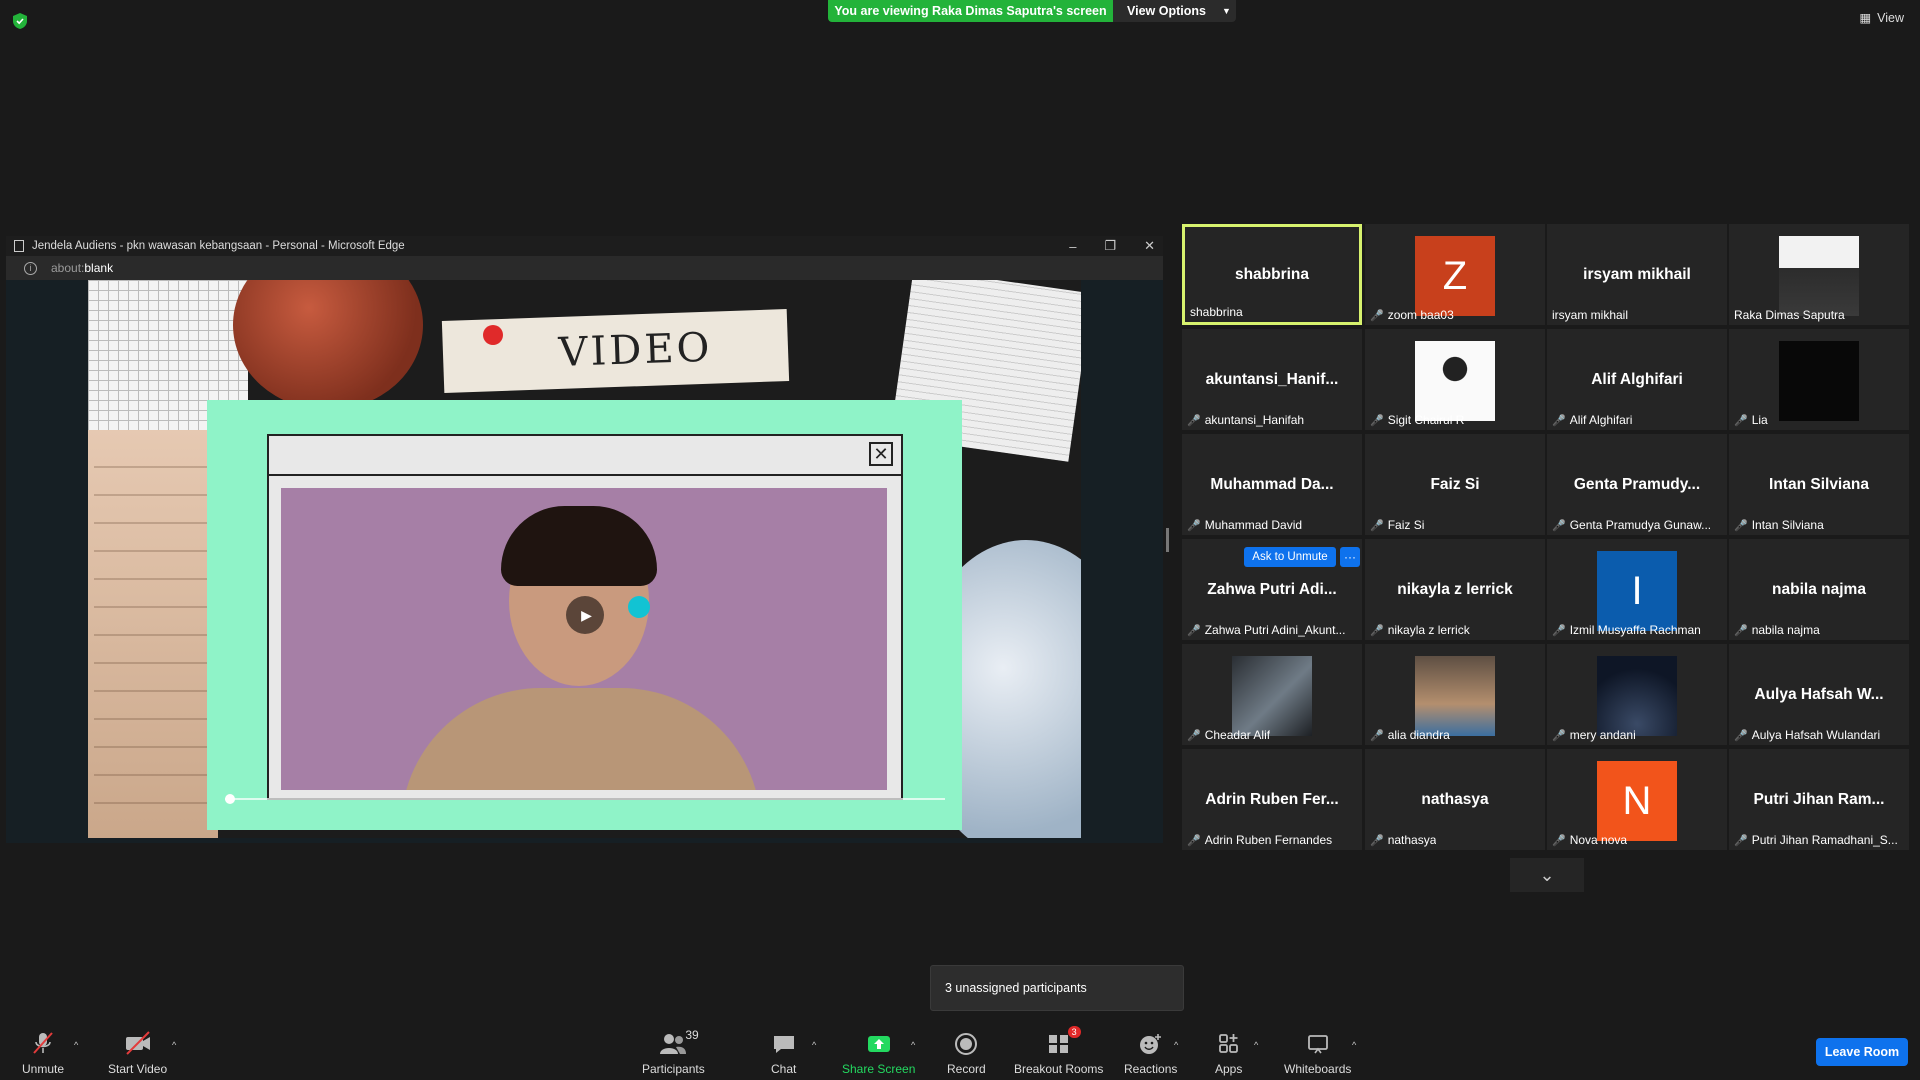  Describe the element at coordinates (19, 246) in the screenshot. I see `document-icon` at that location.